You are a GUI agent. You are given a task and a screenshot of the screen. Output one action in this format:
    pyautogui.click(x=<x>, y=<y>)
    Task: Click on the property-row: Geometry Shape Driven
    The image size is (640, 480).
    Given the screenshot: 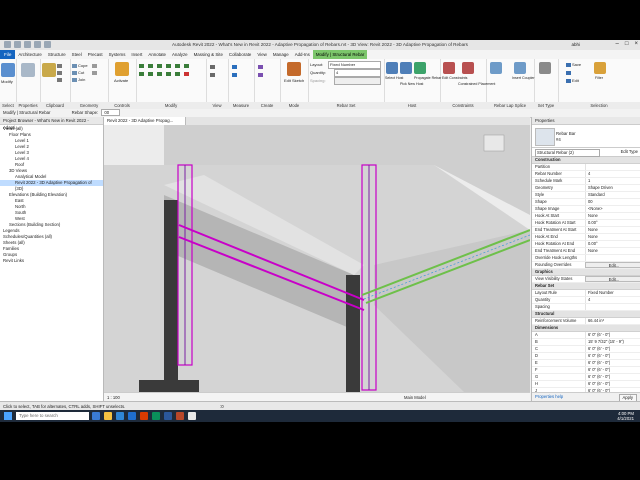 What is the action you would take?
    pyautogui.click(x=586, y=188)
    